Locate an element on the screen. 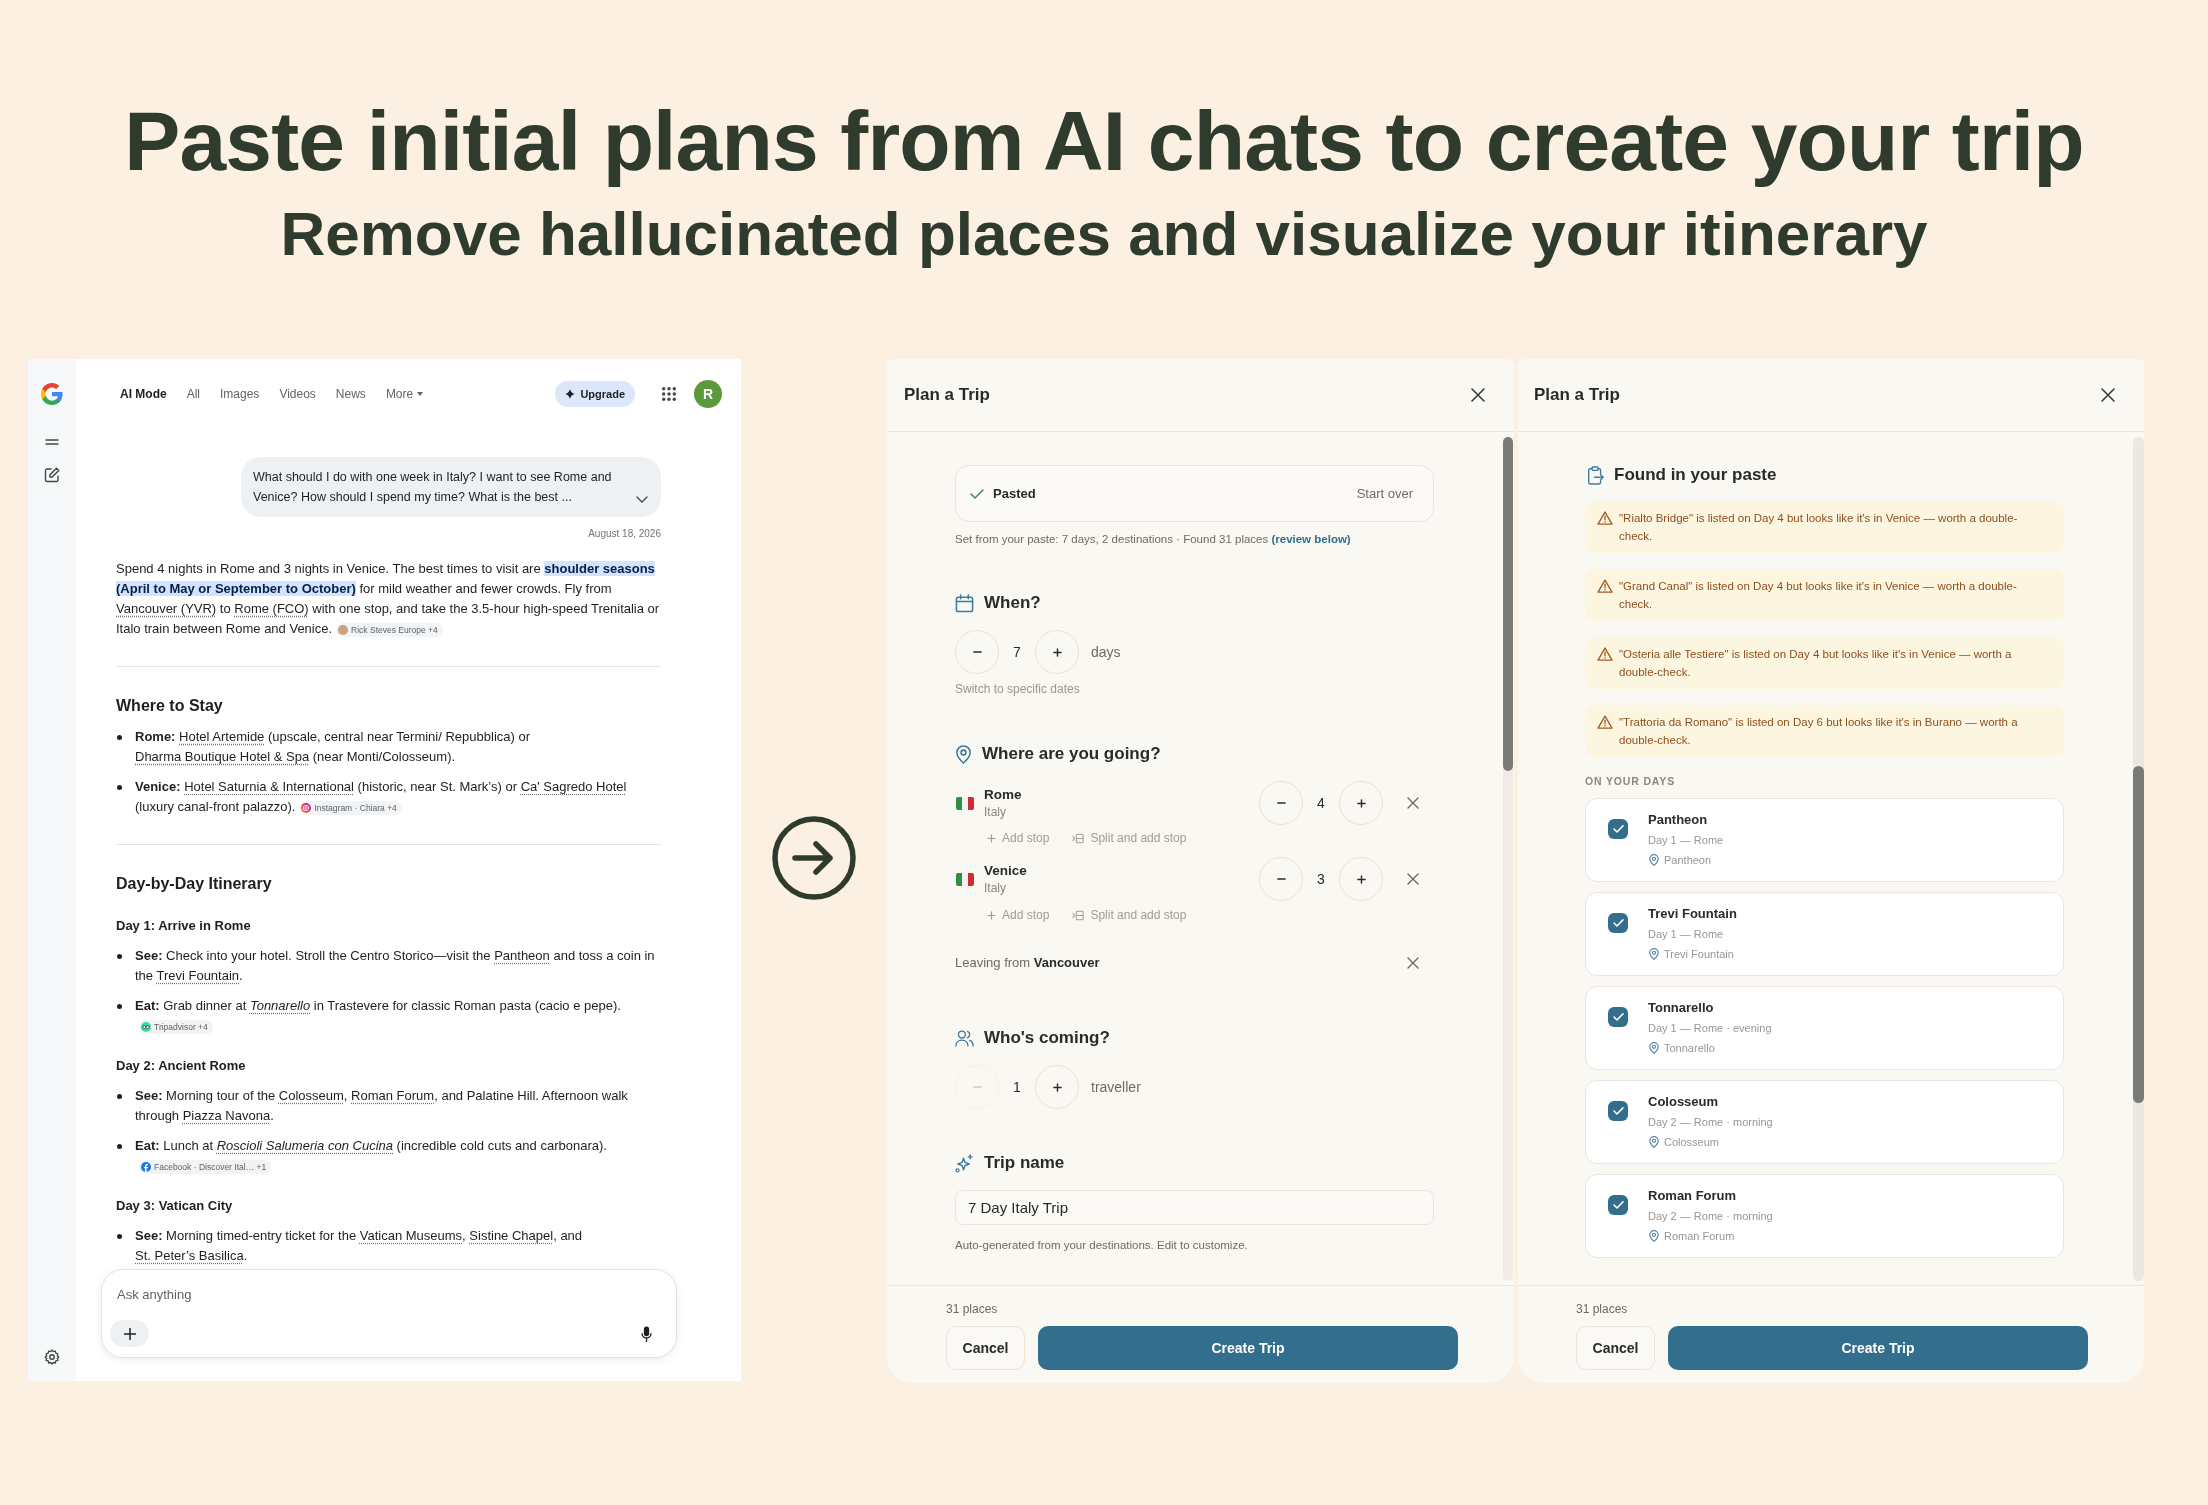  trip-name-input: 7 Day Italy Trip is located at coordinates (1194, 1207).